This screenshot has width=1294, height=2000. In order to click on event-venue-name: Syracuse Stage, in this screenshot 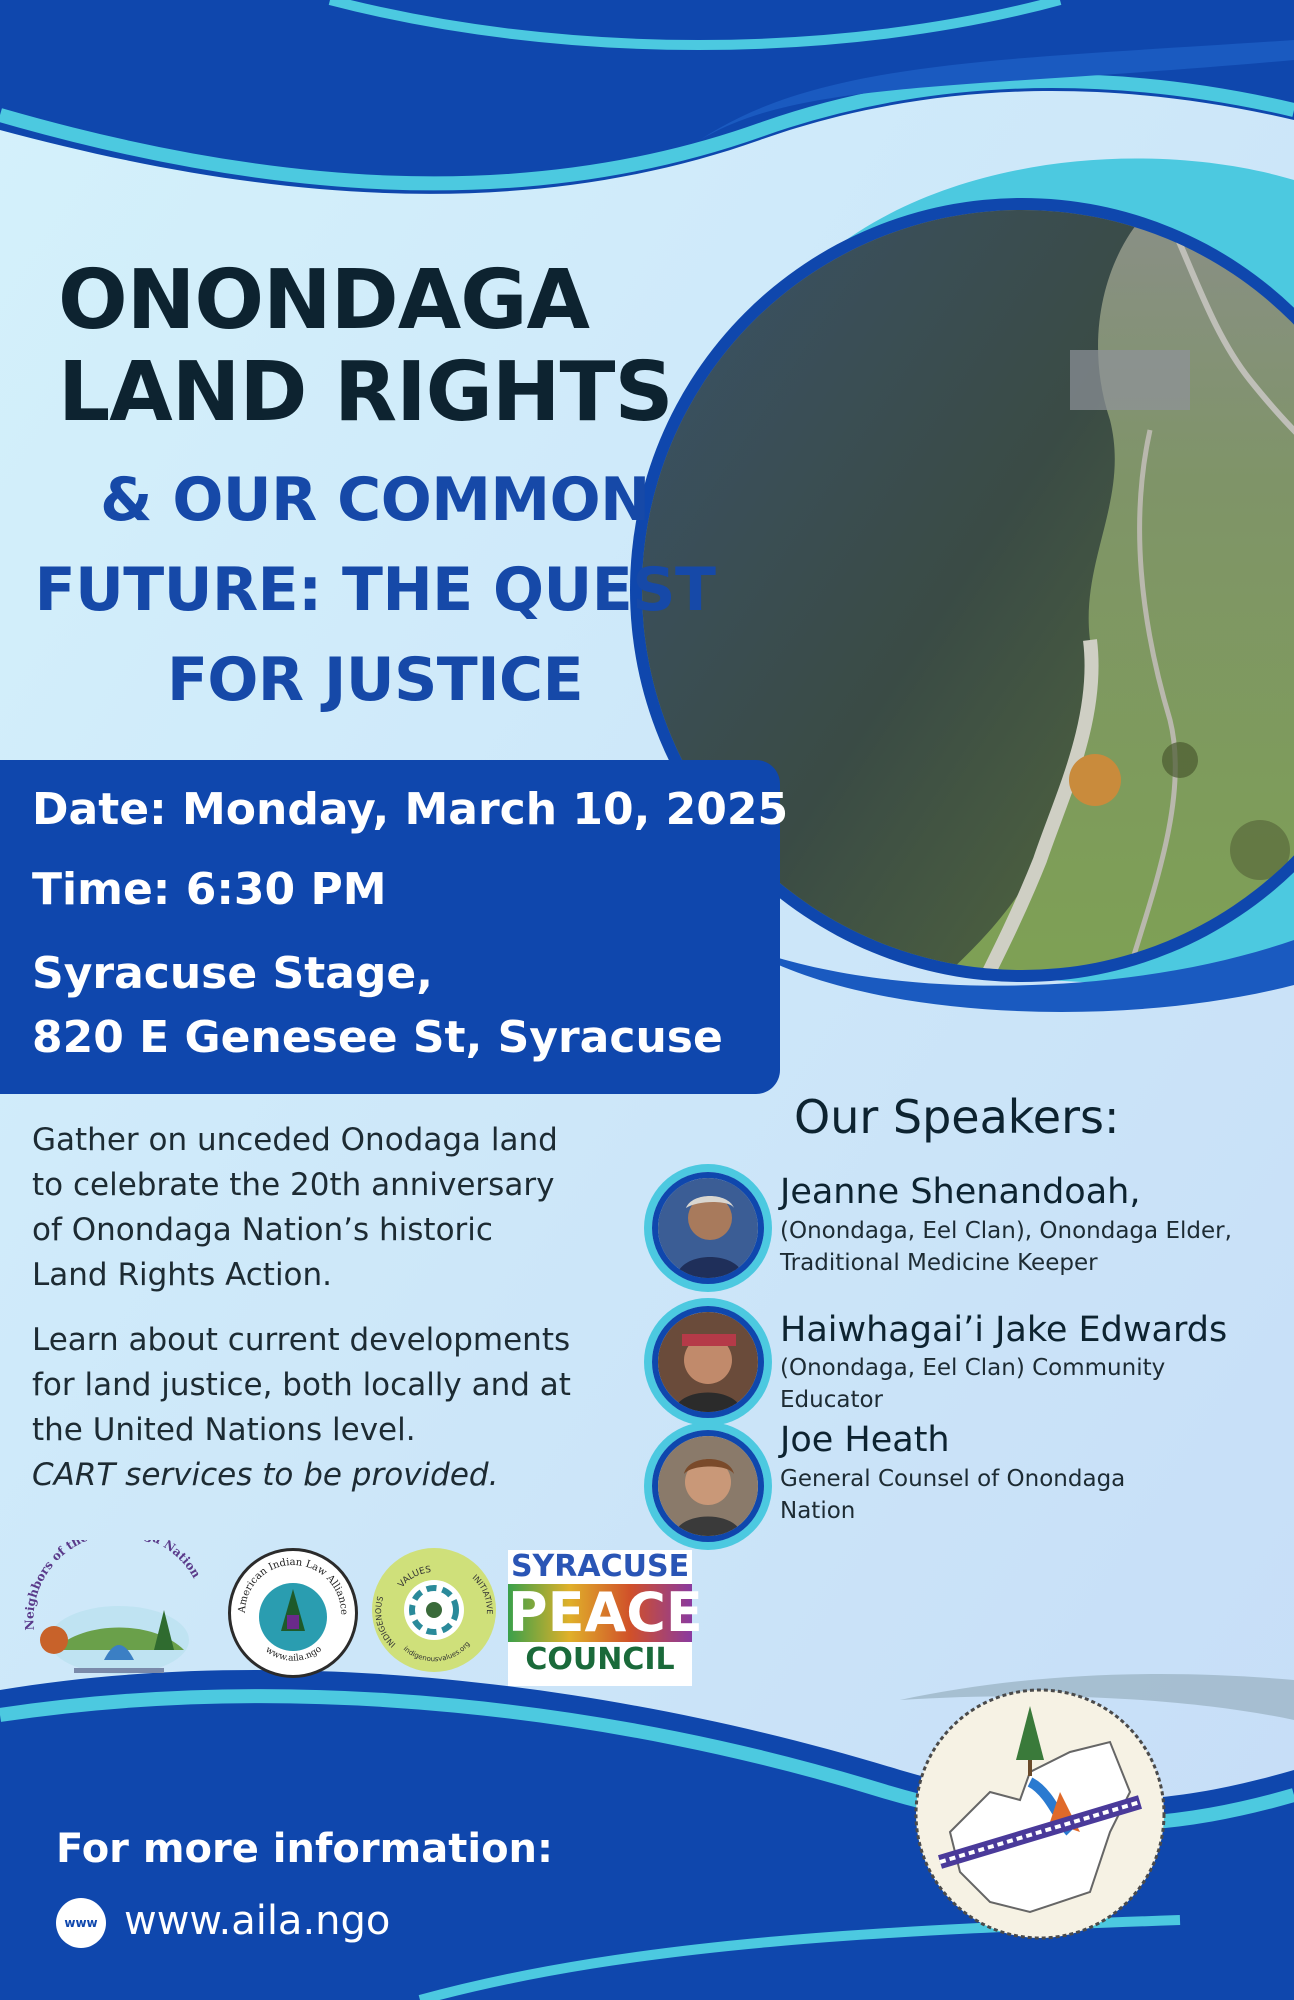, I will do `click(232, 973)`.